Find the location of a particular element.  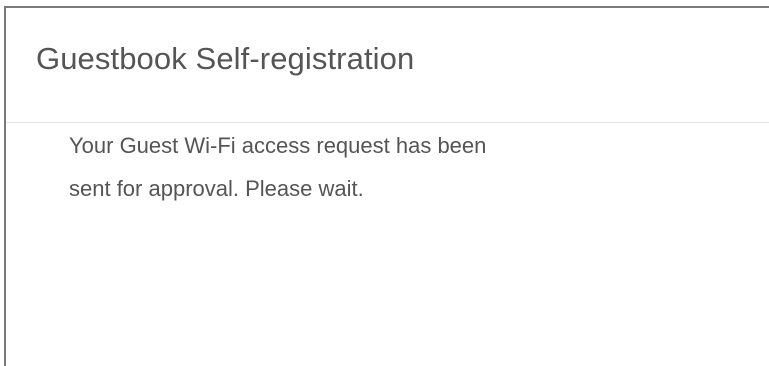

page-title: Guestbook Self-registration is located at coordinates (225, 58).